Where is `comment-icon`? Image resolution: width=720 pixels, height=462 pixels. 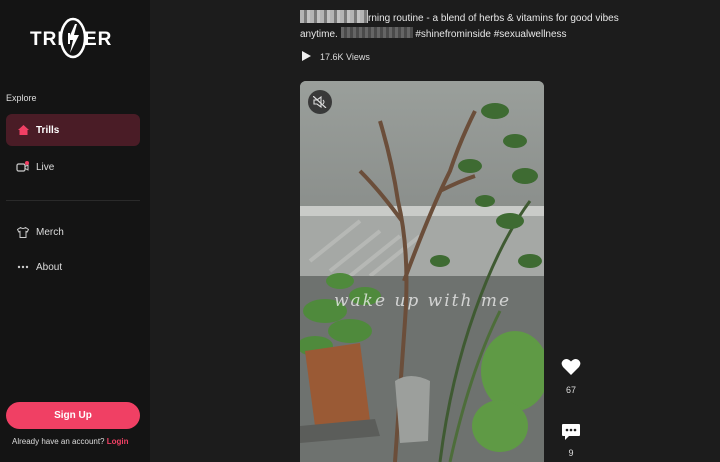 comment-icon is located at coordinates (571, 432).